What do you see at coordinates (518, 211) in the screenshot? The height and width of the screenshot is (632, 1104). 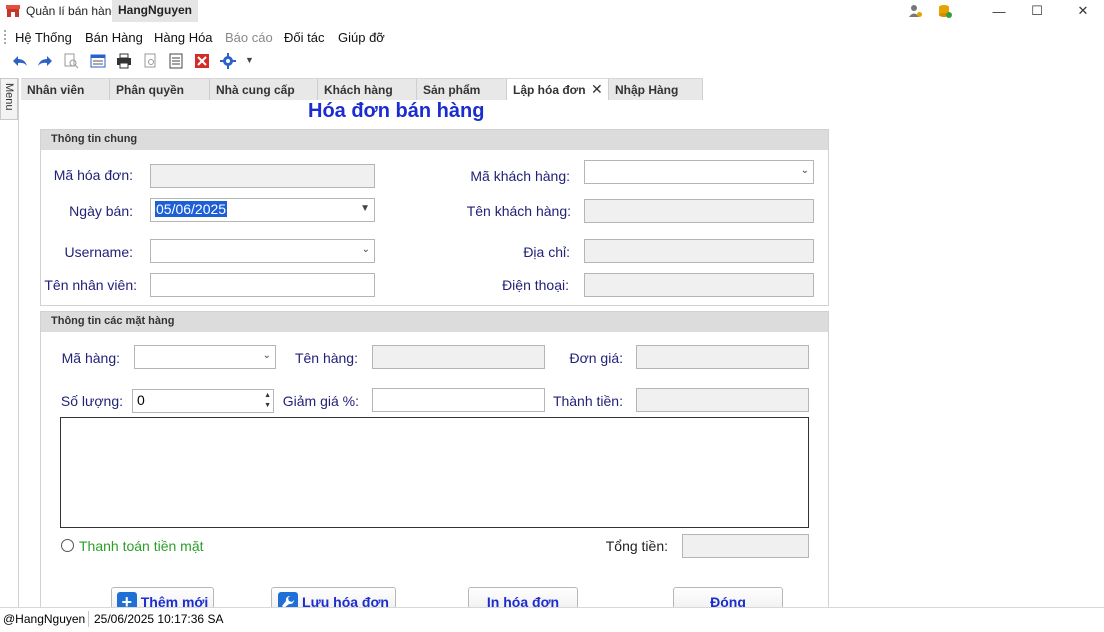 I see `customer-name-label: Tên khách hàng:` at bounding box center [518, 211].